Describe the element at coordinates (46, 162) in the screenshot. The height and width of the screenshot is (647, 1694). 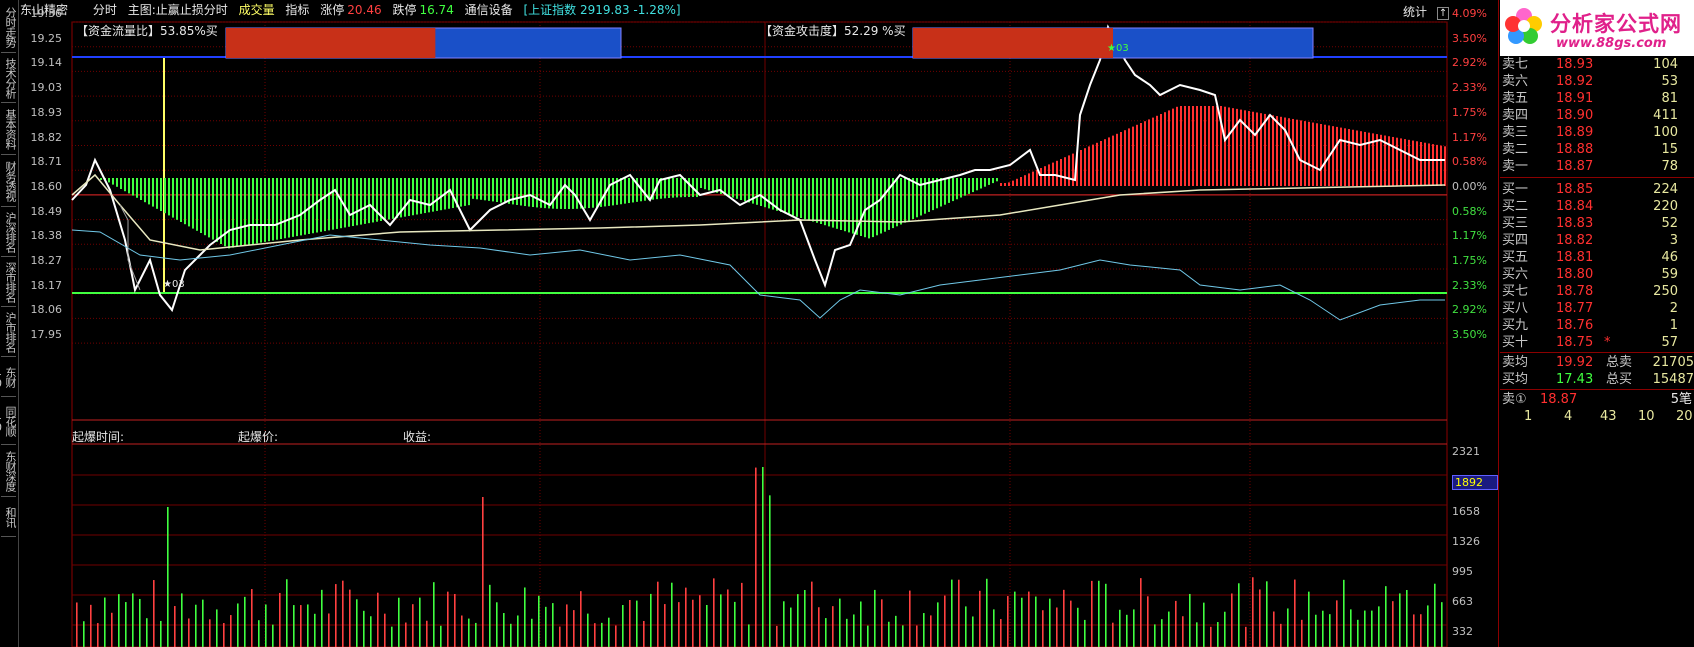
I see `price-tick: 18.71` at that location.